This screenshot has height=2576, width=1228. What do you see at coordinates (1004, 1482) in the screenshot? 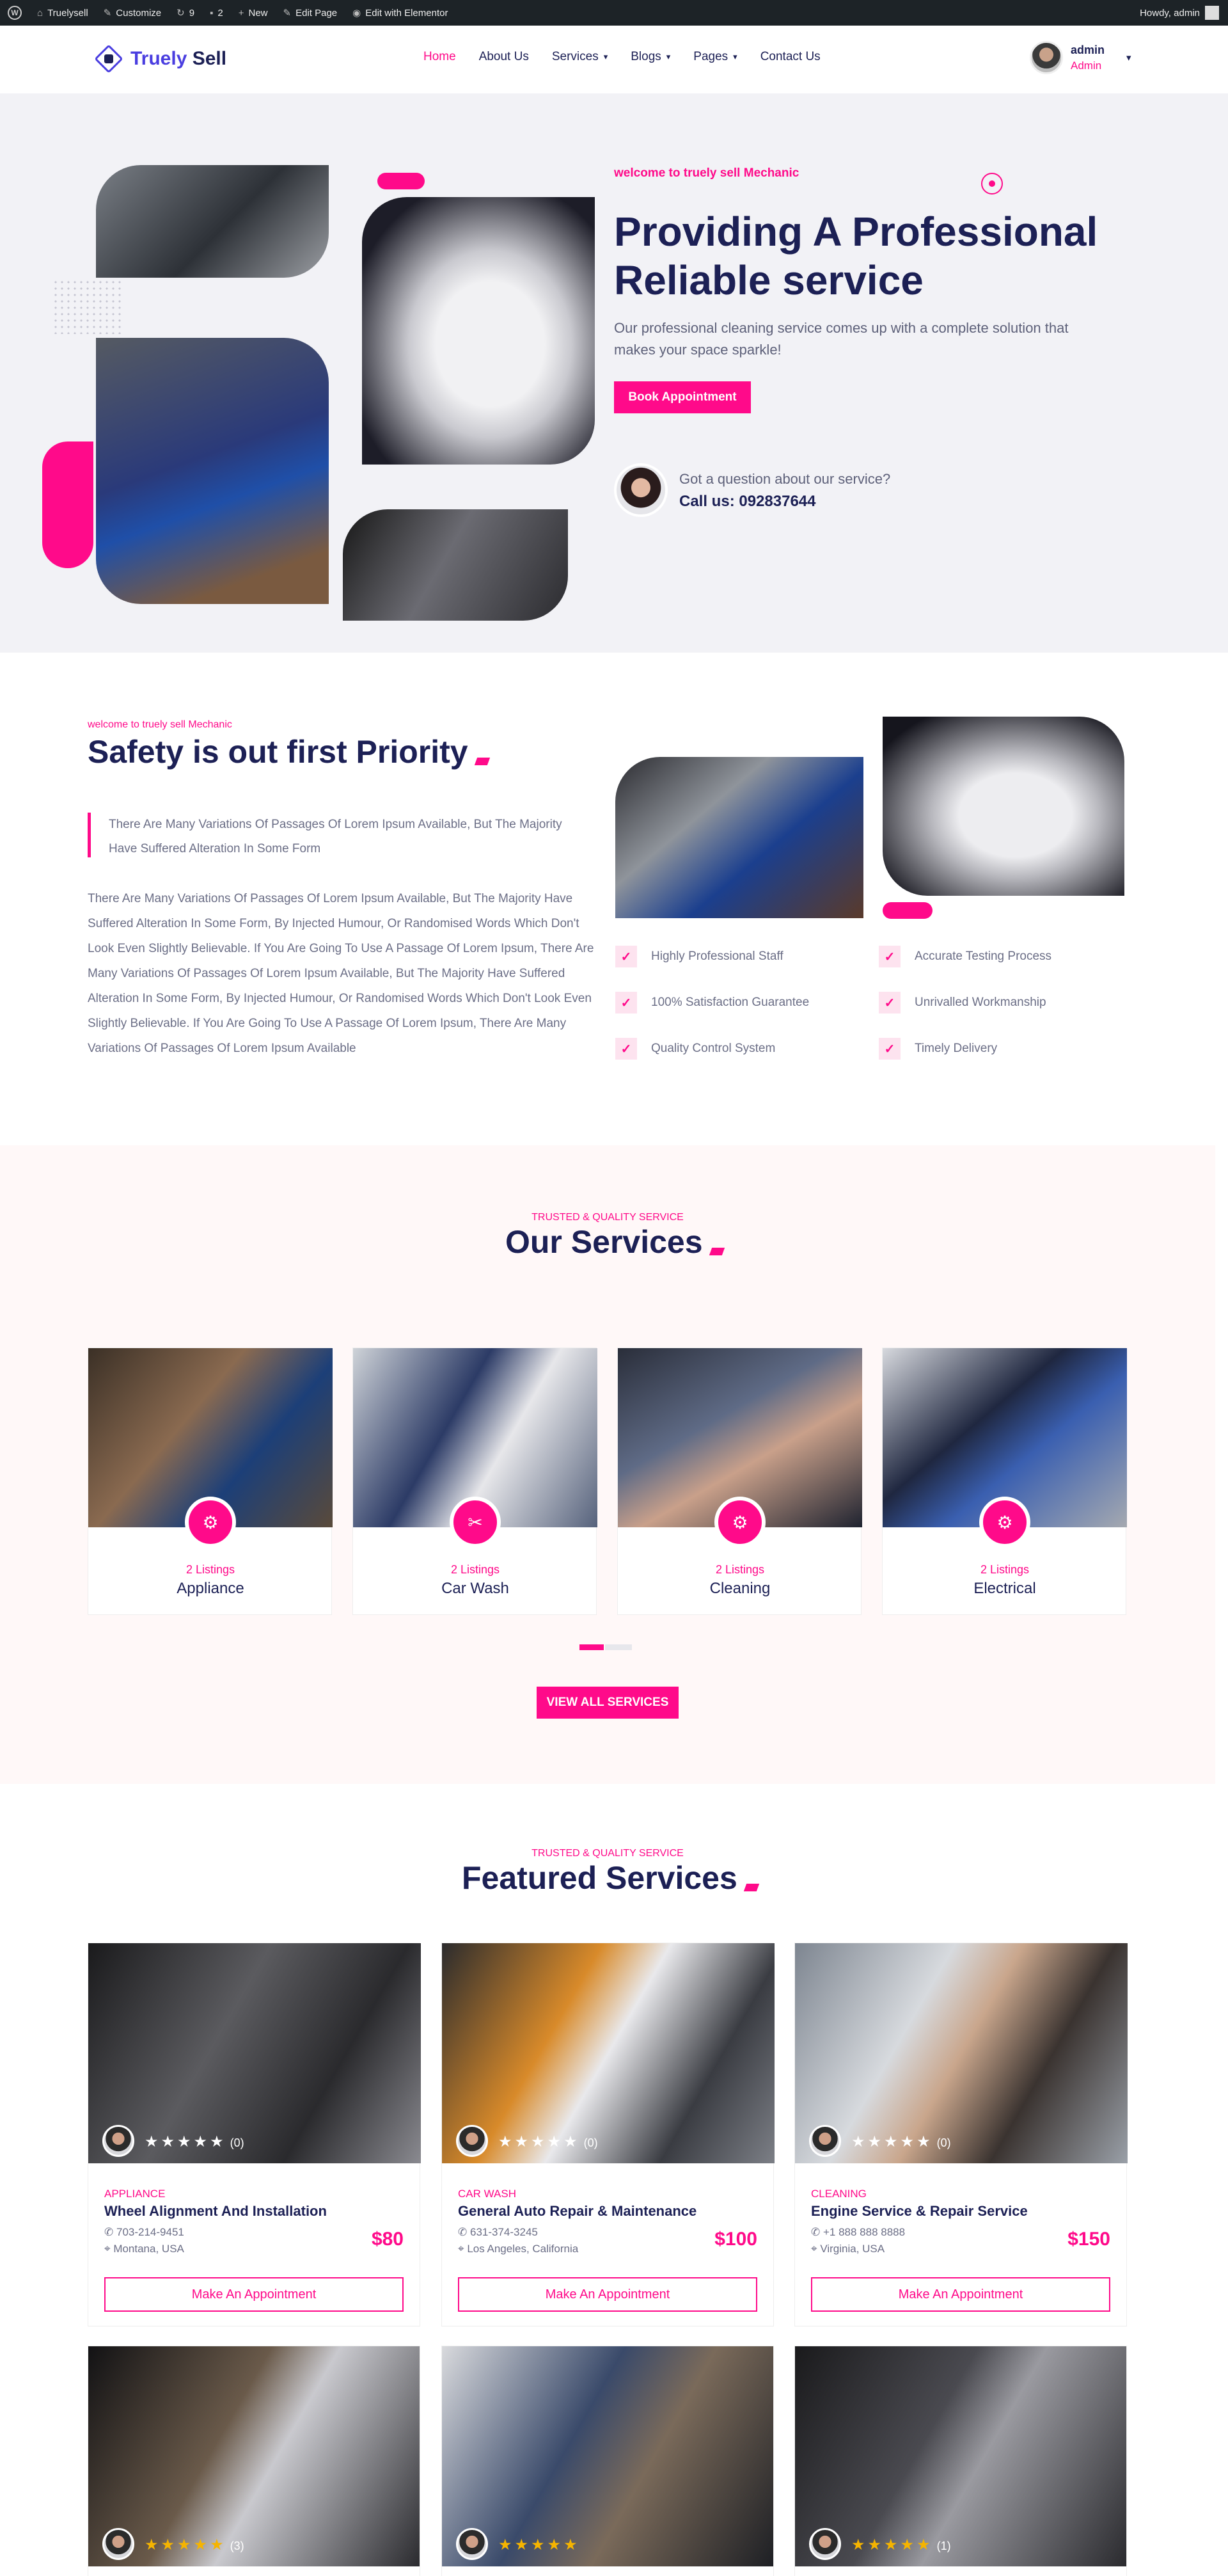
I see `service-card-electrical: ⚙ 2 Listings Electrical` at bounding box center [1004, 1482].